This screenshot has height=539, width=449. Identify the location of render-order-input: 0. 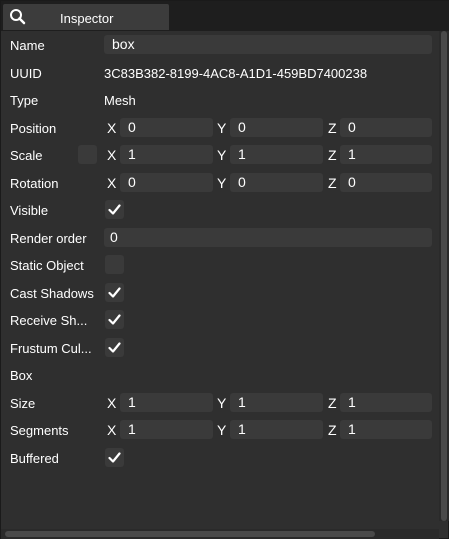
(268, 237).